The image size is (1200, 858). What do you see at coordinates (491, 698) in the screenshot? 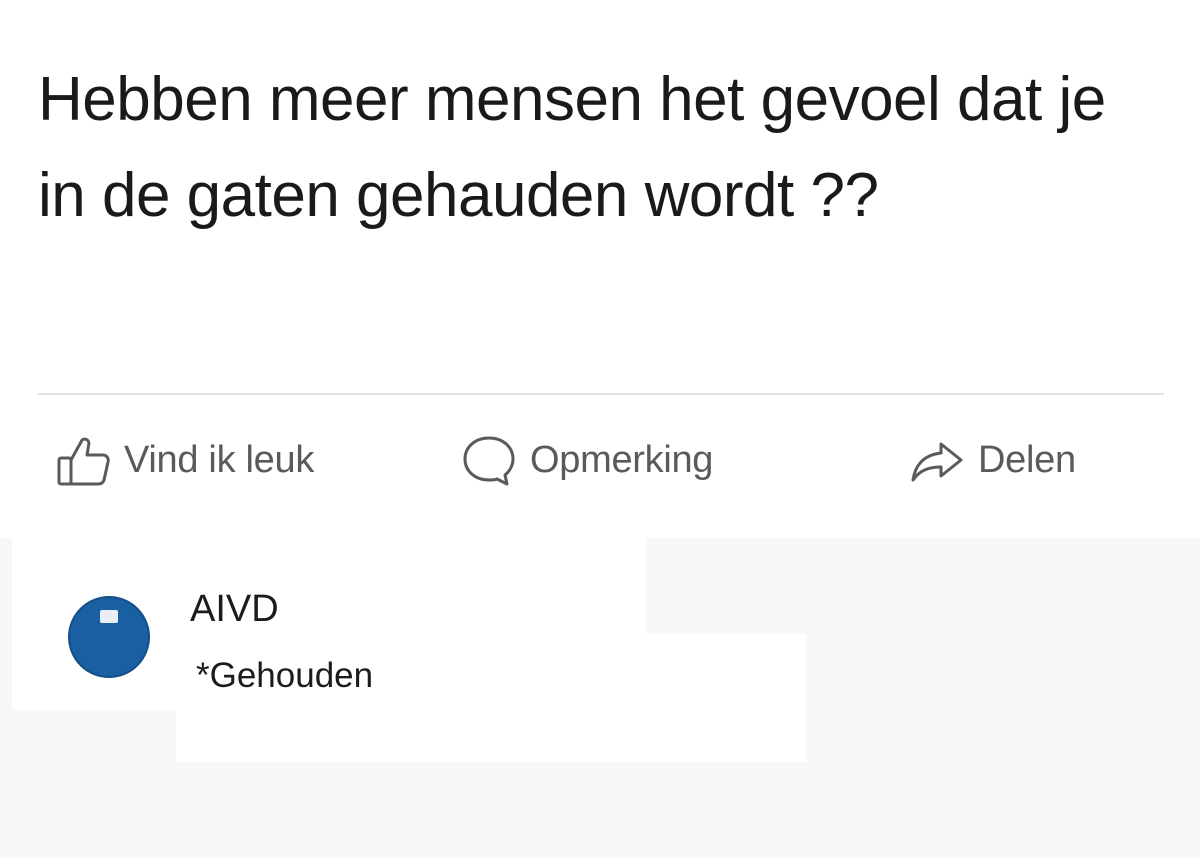
I see `comment-bubble-extension` at bounding box center [491, 698].